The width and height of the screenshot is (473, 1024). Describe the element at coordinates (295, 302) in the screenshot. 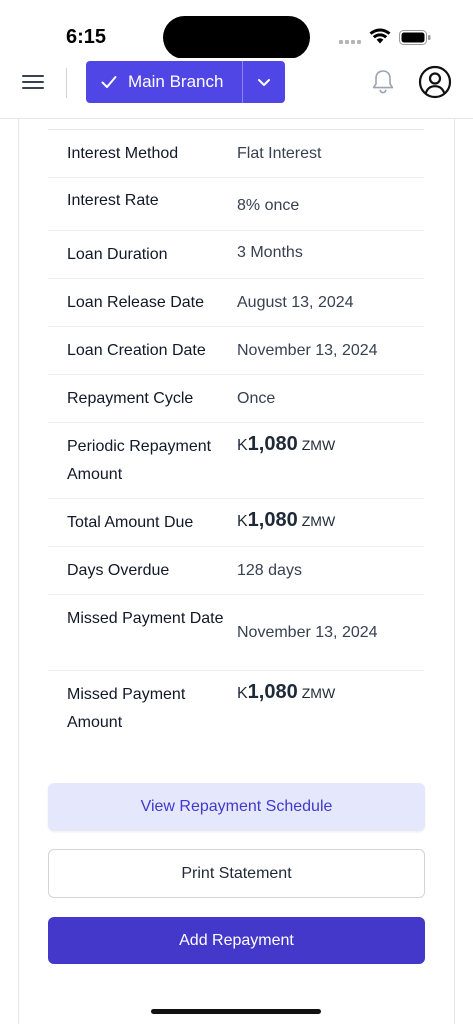

I see `detail-value: August 13, 2024` at that location.